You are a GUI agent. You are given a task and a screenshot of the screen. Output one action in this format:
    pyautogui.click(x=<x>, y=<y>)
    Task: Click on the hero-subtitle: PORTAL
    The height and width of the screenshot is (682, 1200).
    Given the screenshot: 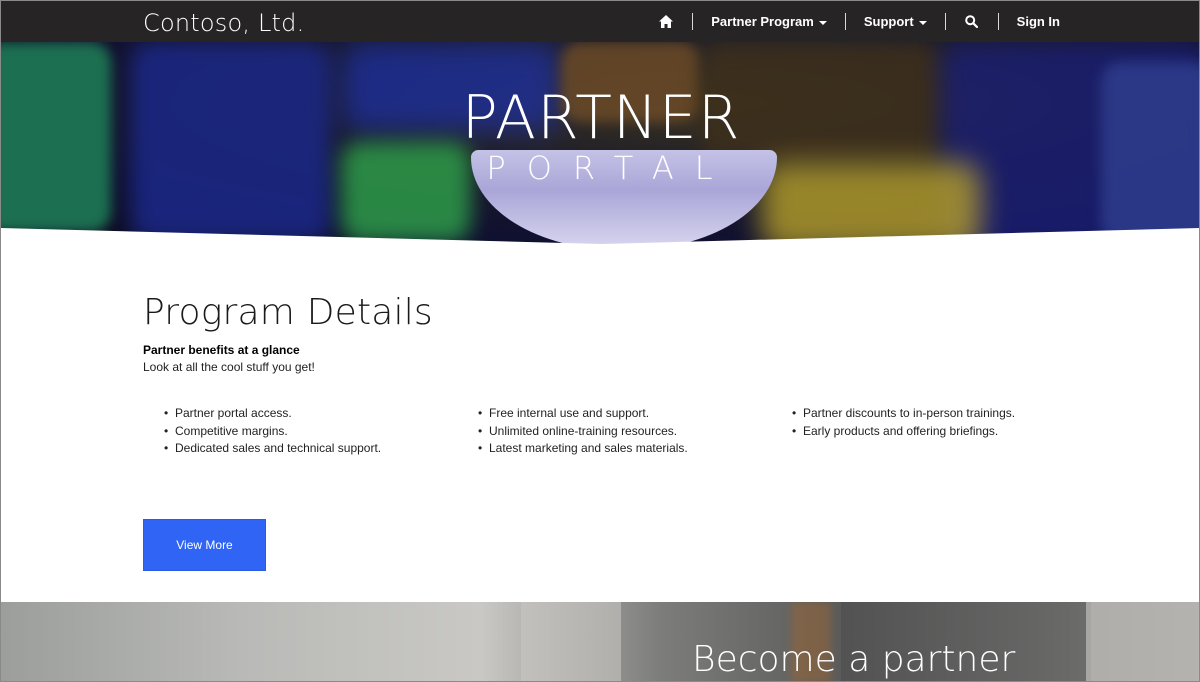 What is the action you would take?
    pyautogui.click(x=610, y=168)
    